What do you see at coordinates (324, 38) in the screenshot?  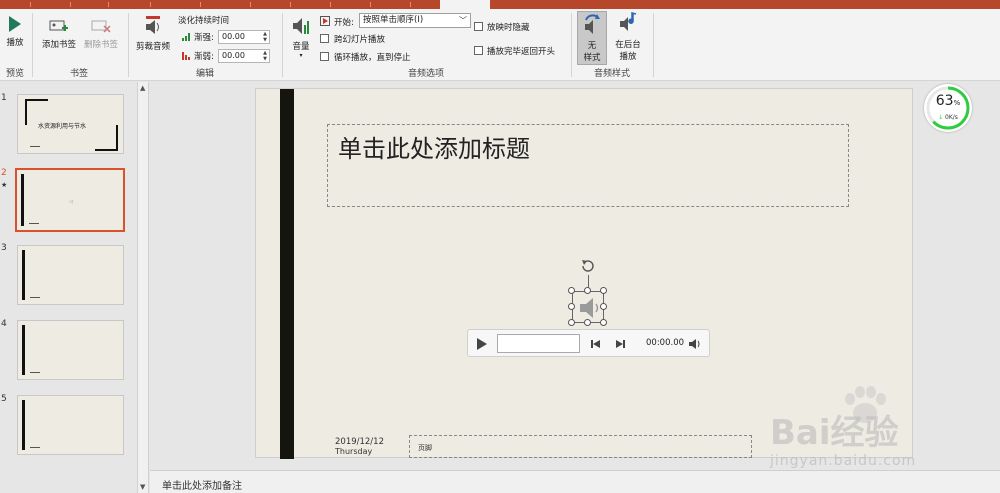 I see `cross-slides-checkbox` at bounding box center [324, 38].